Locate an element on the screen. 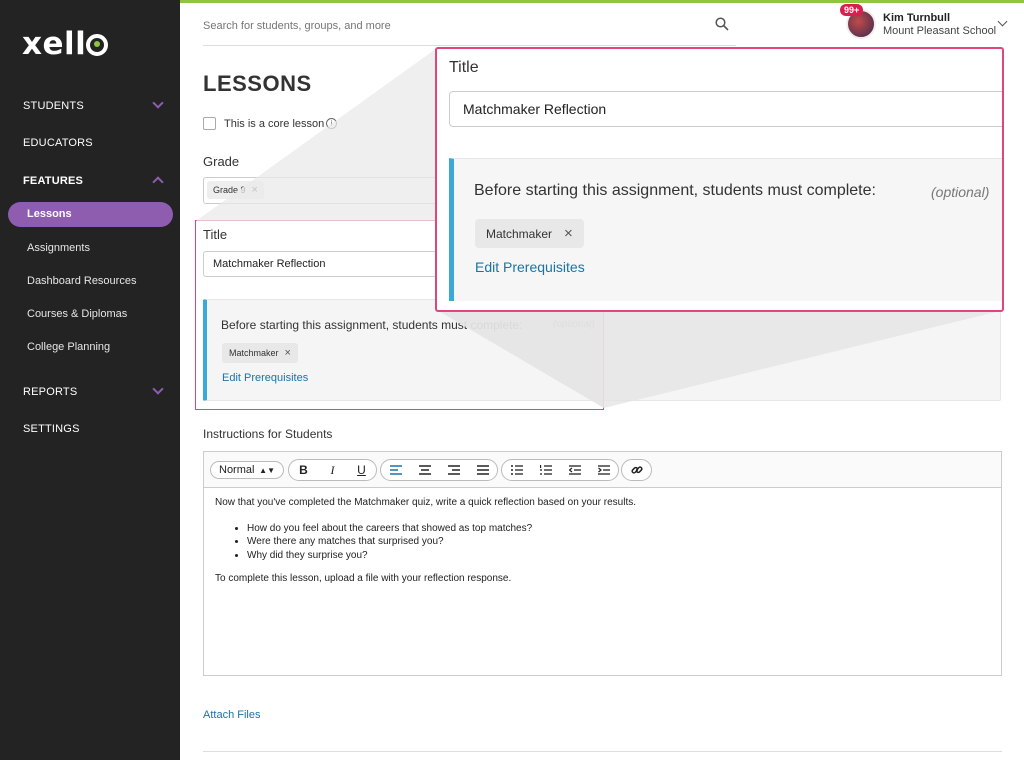  global-search is located at coordinates (469, 30).